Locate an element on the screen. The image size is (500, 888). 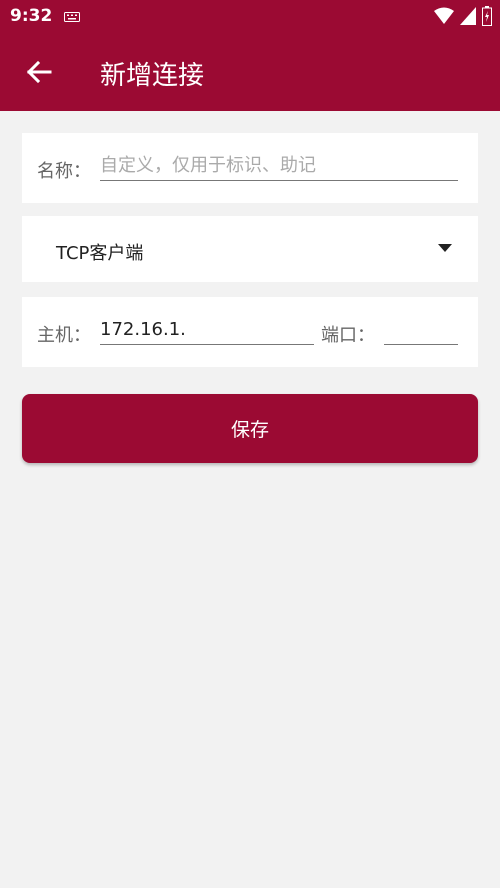
dropdown-icon is located at coordinates (445, 248).